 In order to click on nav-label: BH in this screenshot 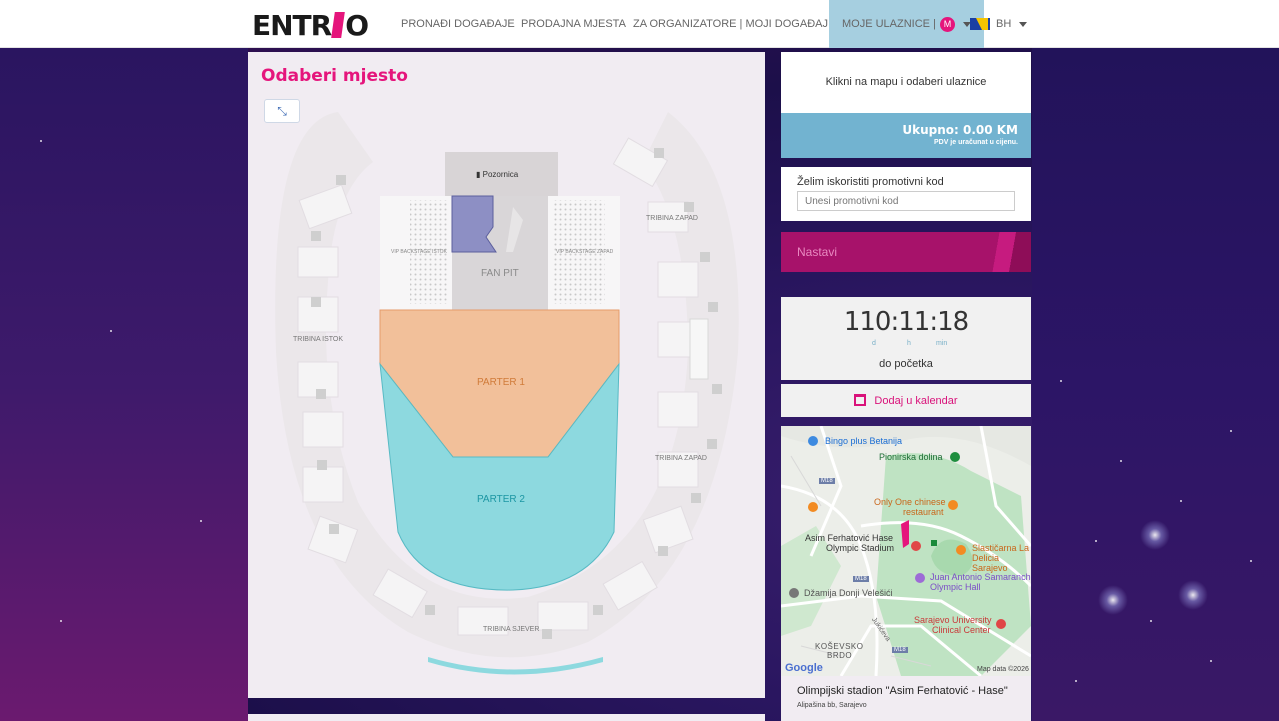, I will do `click(1004, 24)`.